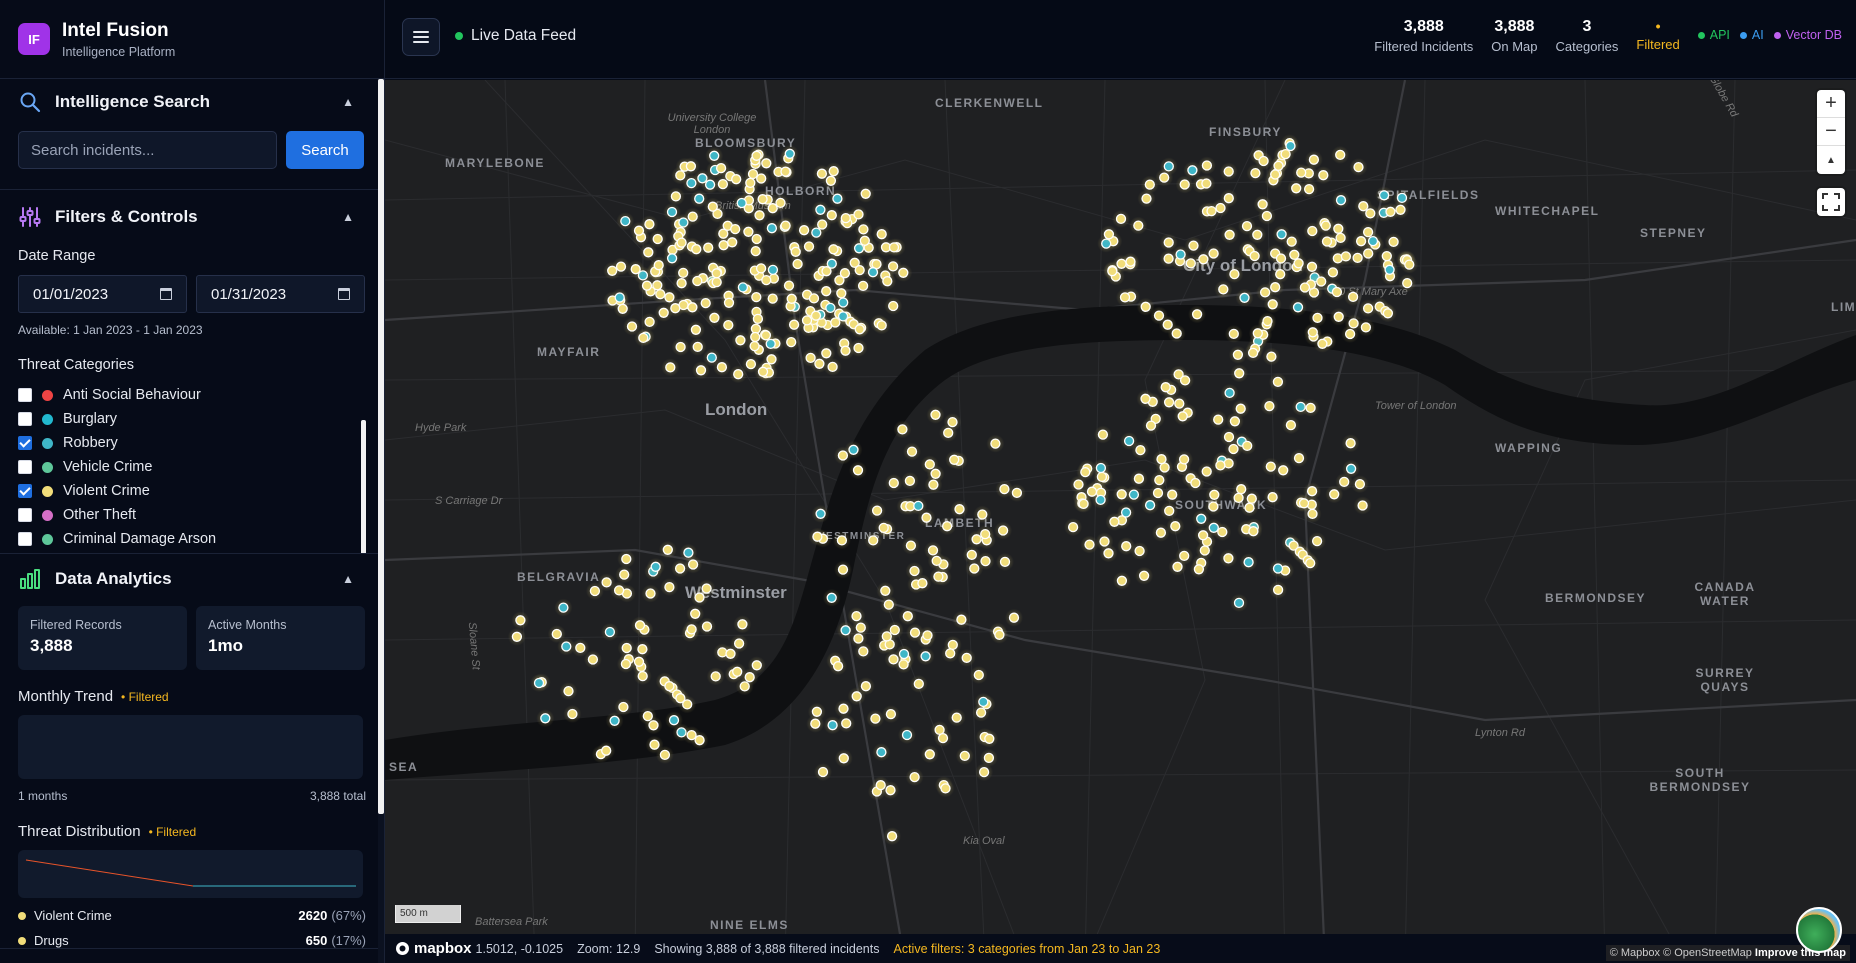 Image resolution: width=1856 pixels, height=963 pixels. Describe the element at coordinates (192, 467) in the screenshot. I see `category-item: Vehicle Crime` at that location.